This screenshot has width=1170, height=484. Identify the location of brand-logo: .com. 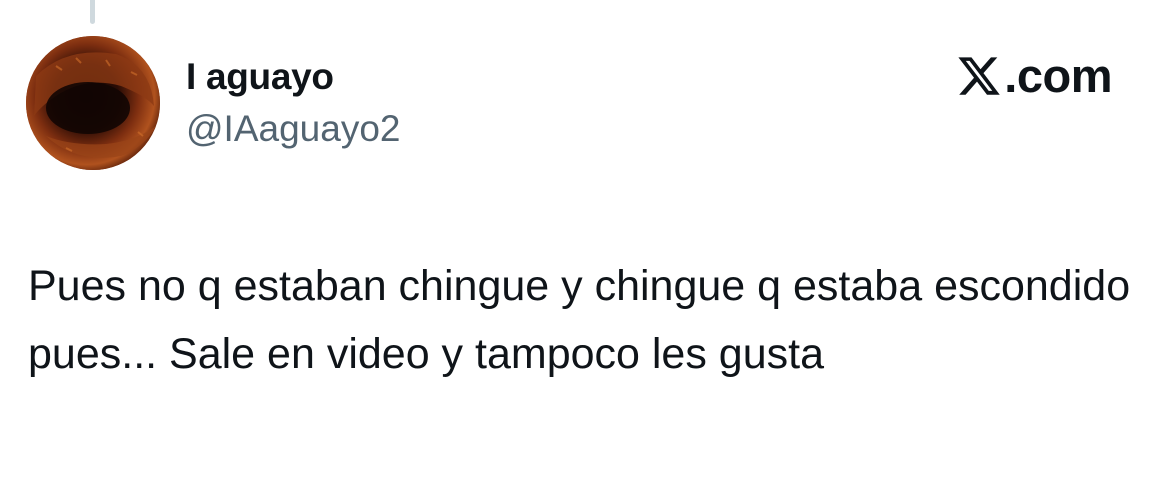
(1034, 75).